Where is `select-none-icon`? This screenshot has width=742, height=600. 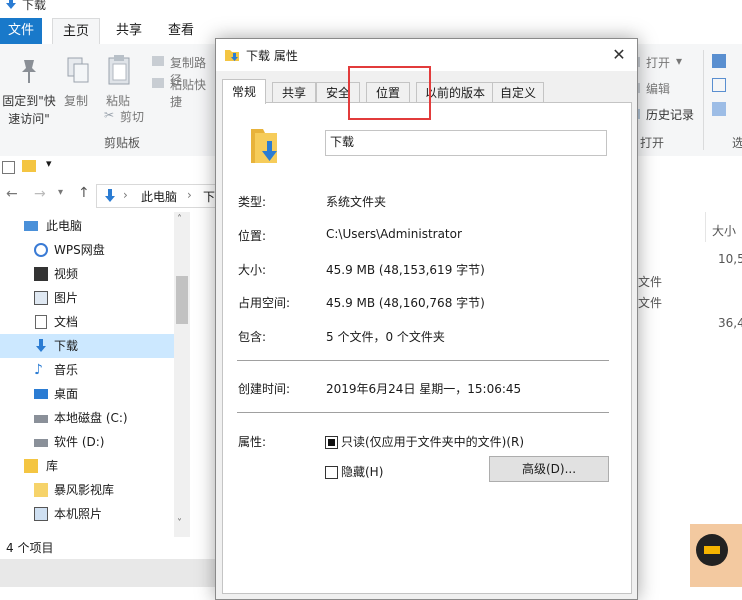
select-none-icon is located at coordinates (719, 85).